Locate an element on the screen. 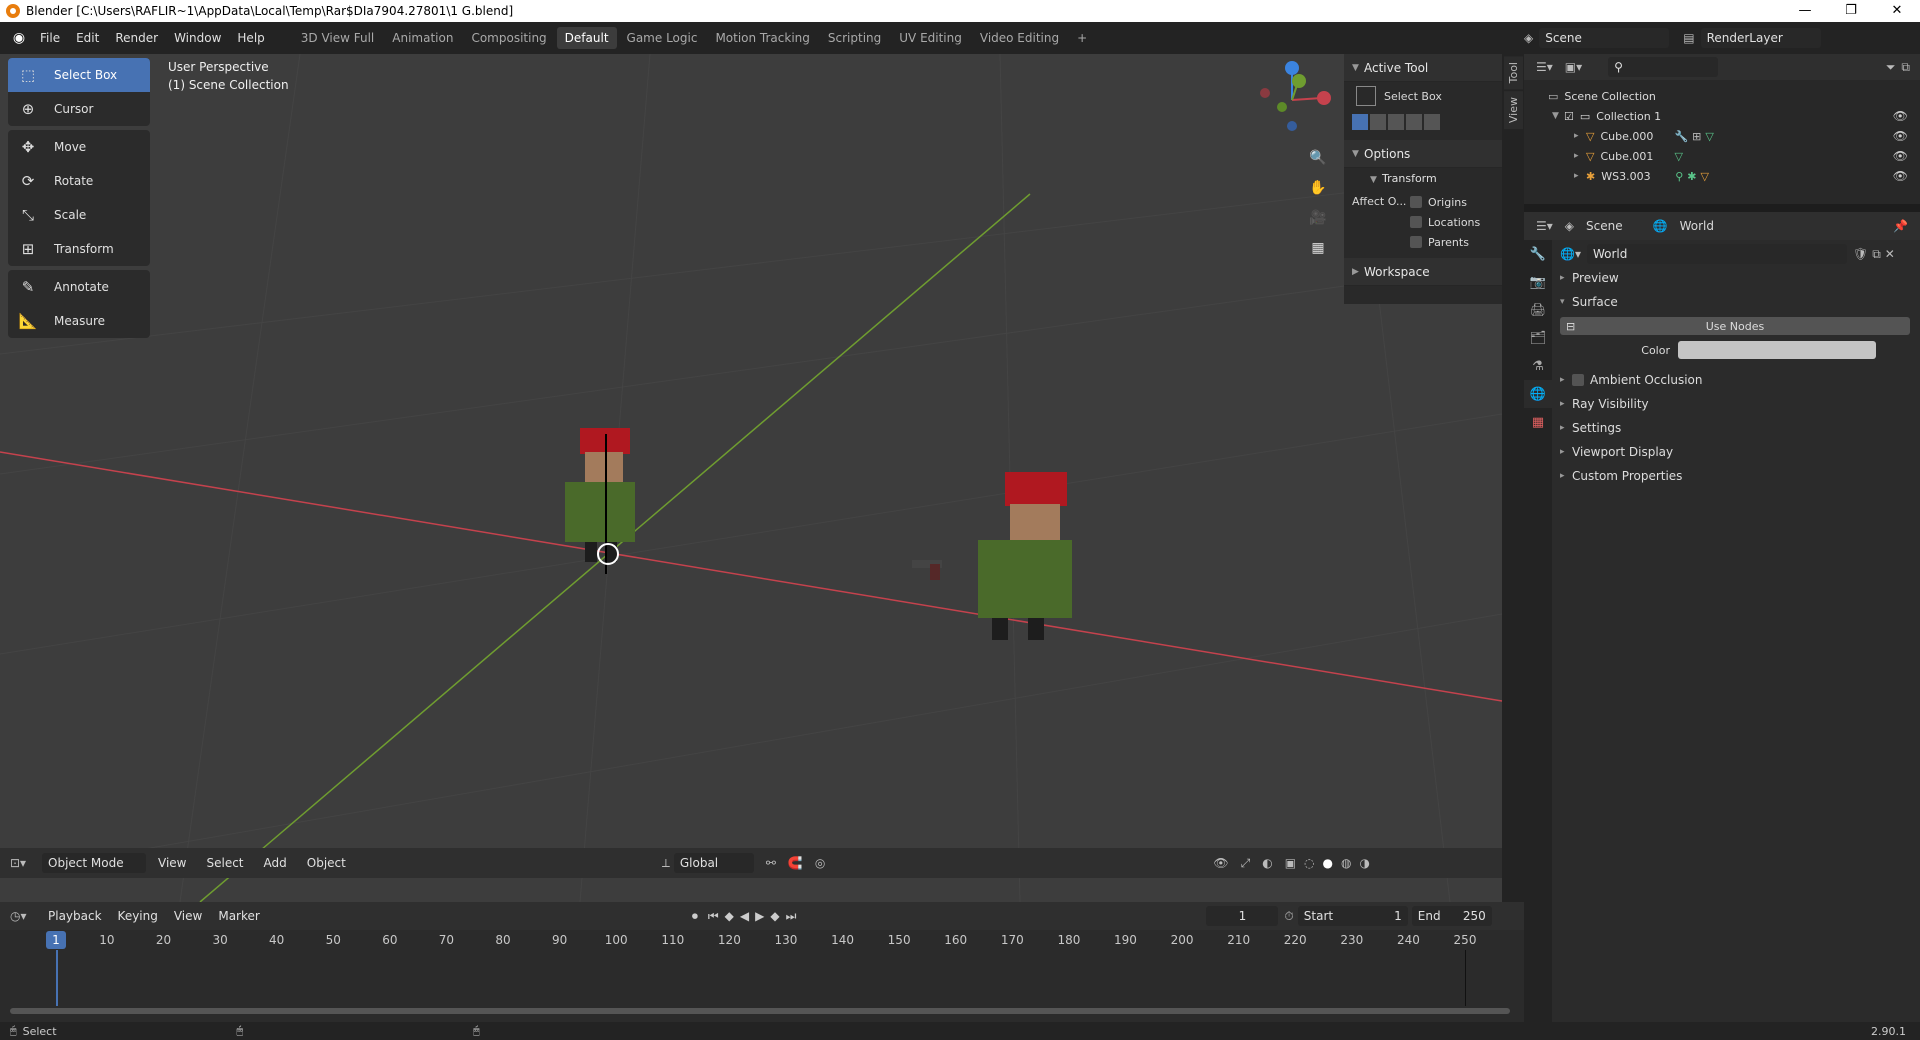 This screenshot has height=1040, width=1920. zoom-icon: 🔍 is located at coordinates (1318, 158).